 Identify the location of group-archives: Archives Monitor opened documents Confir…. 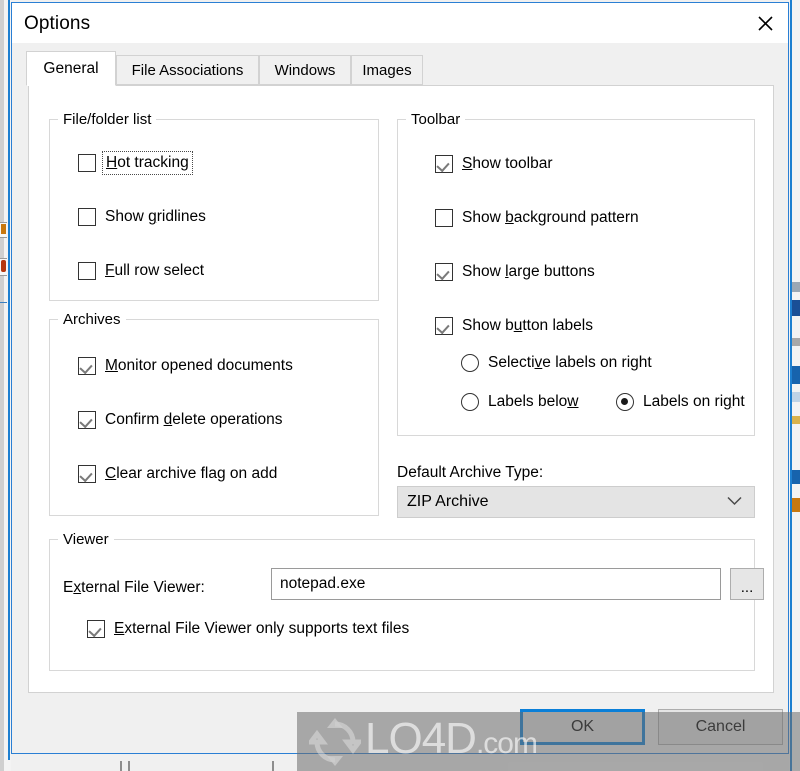
(214, 413).